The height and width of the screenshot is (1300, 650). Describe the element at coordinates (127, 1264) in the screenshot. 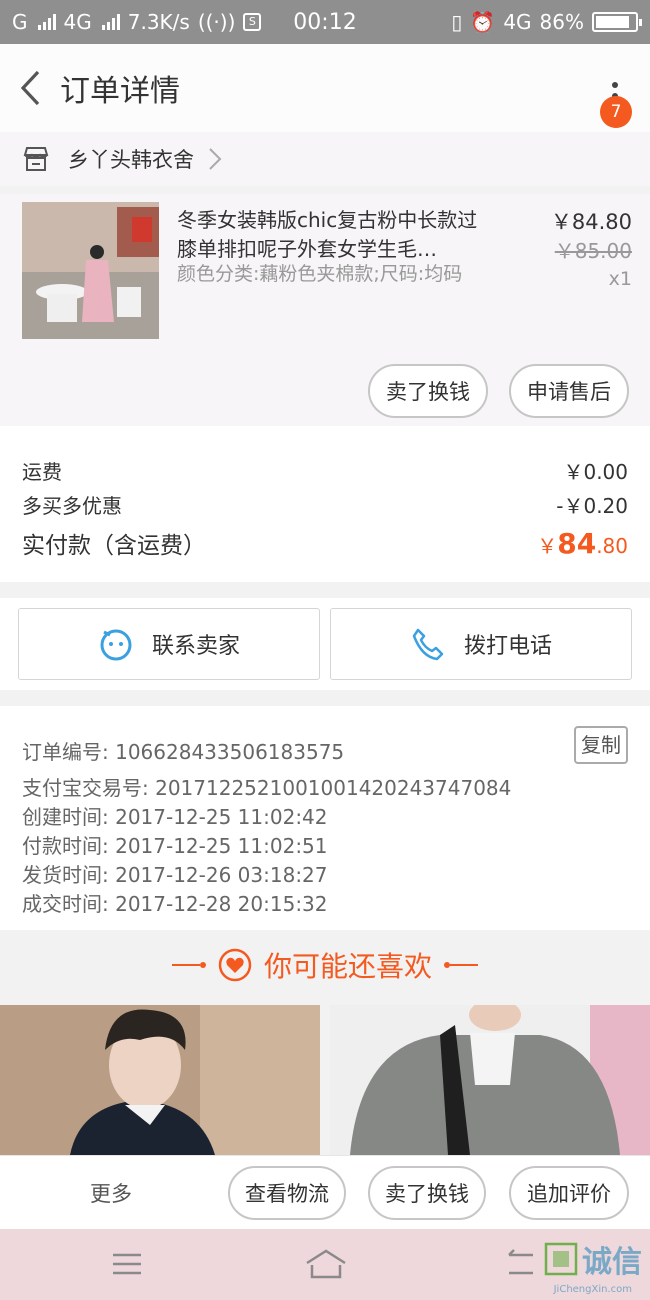

I see `menu-icon` at that location.